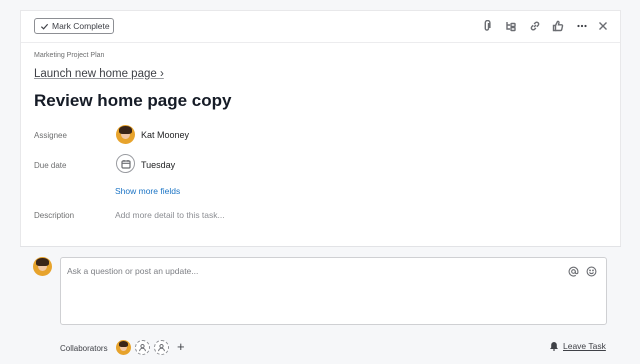  What do you see at coordinates (558, 26) in the screenshot?
I see `like-icon` at bounding box center [558, 26].